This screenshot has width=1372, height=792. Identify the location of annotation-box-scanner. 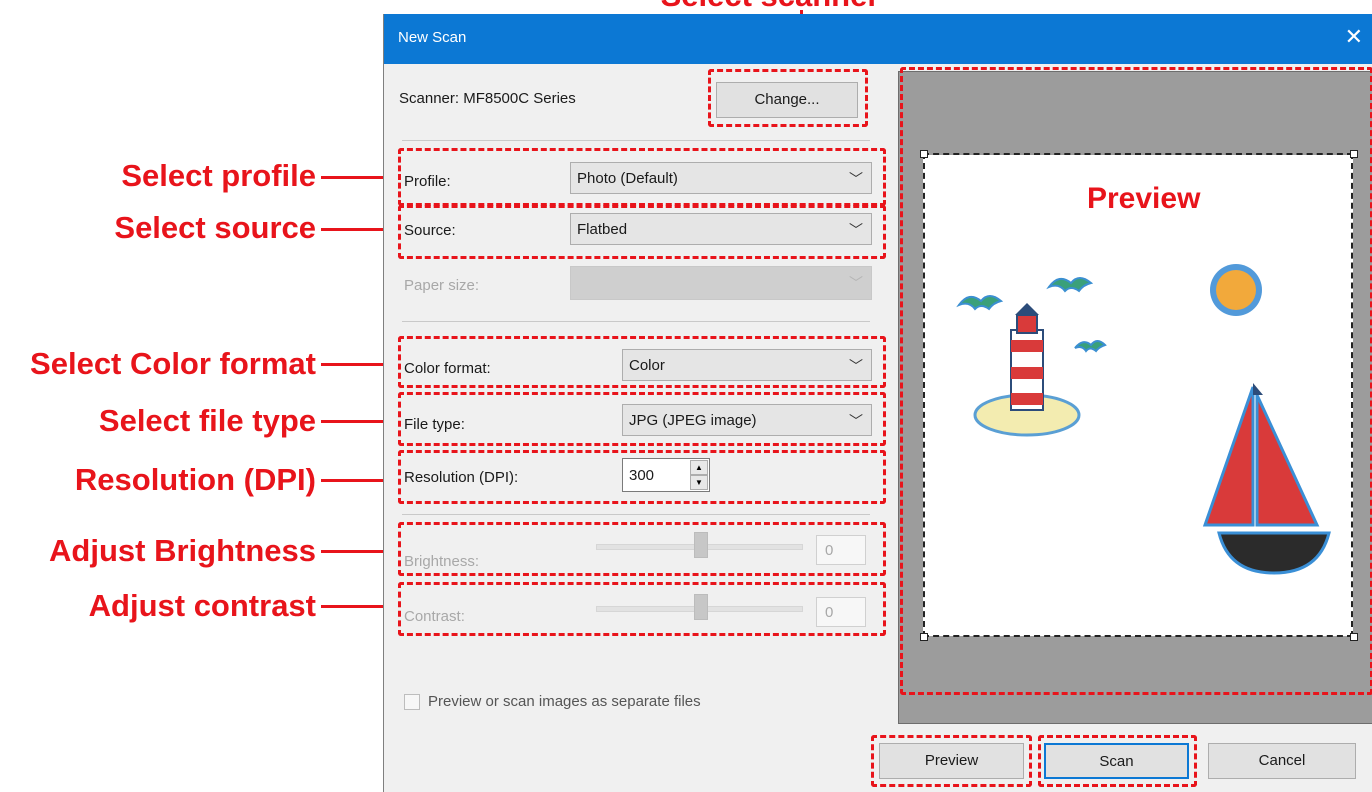
(788, 98).